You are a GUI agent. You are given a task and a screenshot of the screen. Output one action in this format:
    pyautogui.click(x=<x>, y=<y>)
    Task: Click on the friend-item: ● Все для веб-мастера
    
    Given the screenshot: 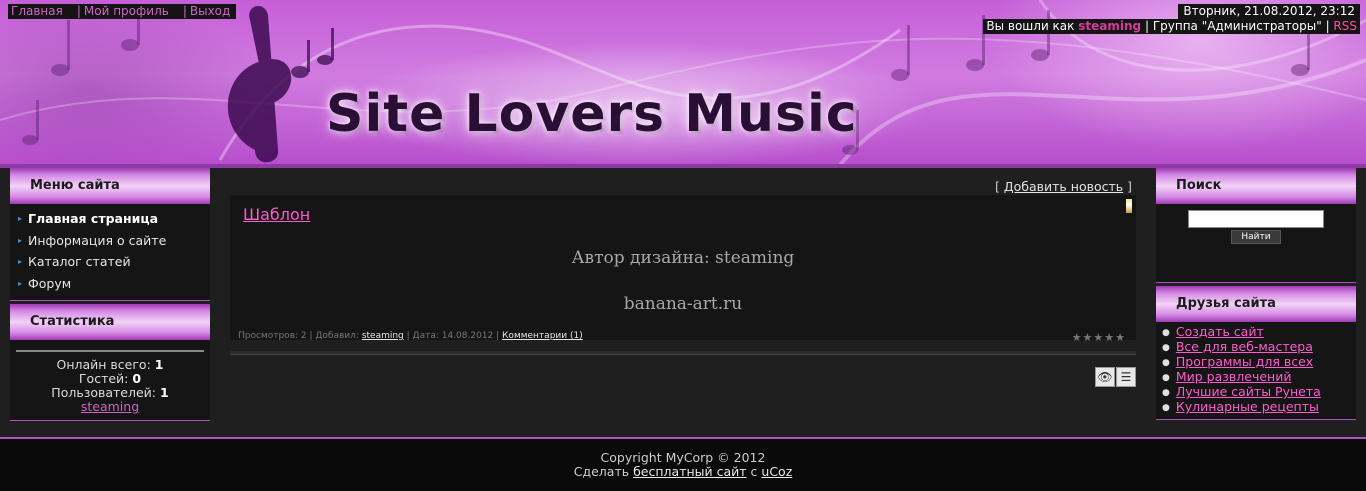 What is the action you would take?
    pyautogui.click(x=1259, y=347)
    